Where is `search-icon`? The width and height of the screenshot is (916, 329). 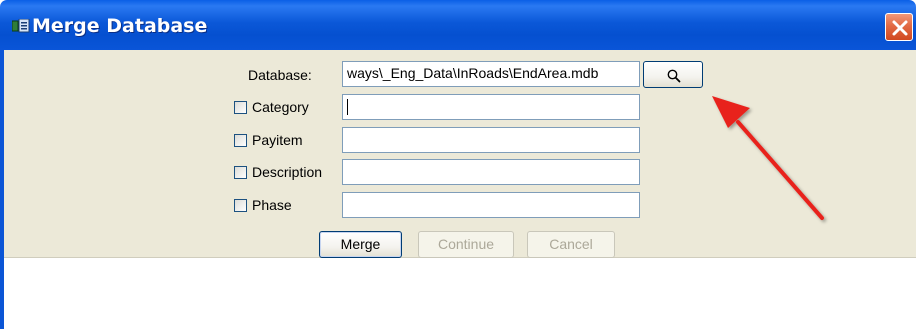
search-icon is located at coordinates (674, 76).